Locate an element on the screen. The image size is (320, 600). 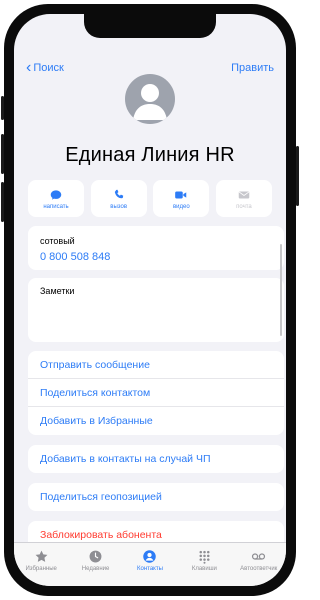
send-message-row: Отправить сообщение is located at coordinates (156, 365).